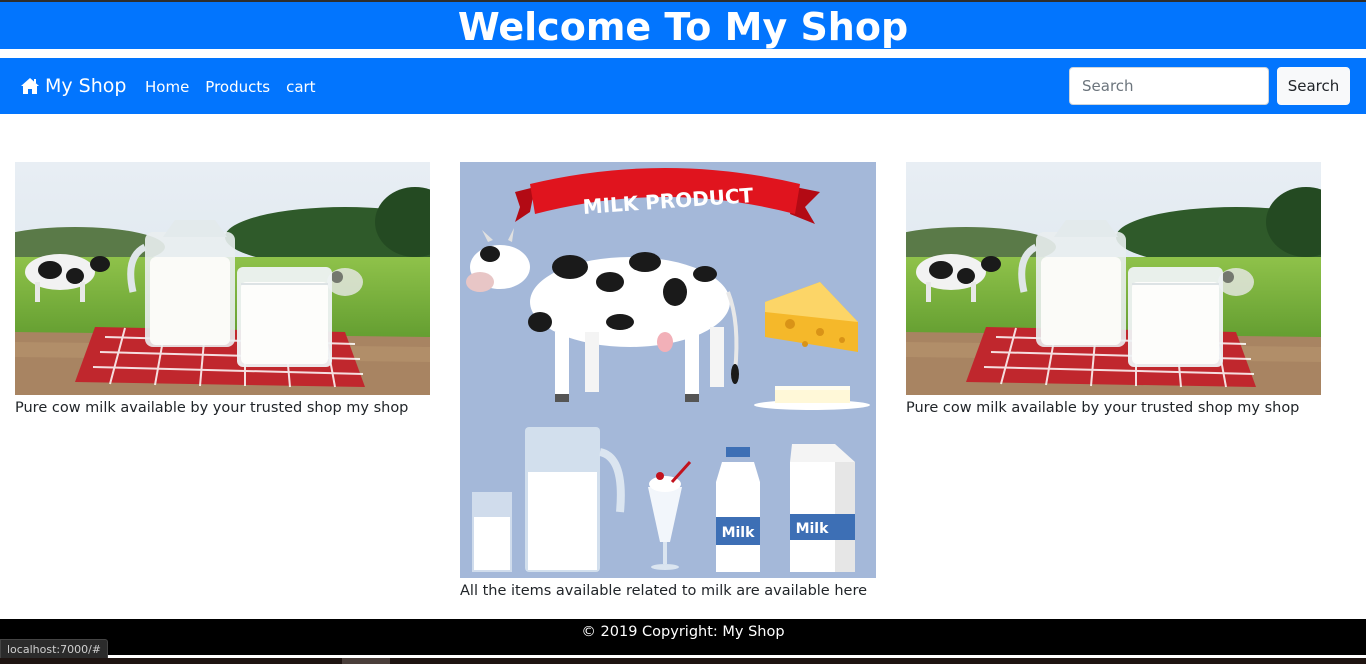 Image resolution: width=1366 pixels, height=664 pixels. What do you see at coordinates (822, 508) in the screenshot?
I see `milk-carton-icon: Milk` at bounding box center [822, 508].